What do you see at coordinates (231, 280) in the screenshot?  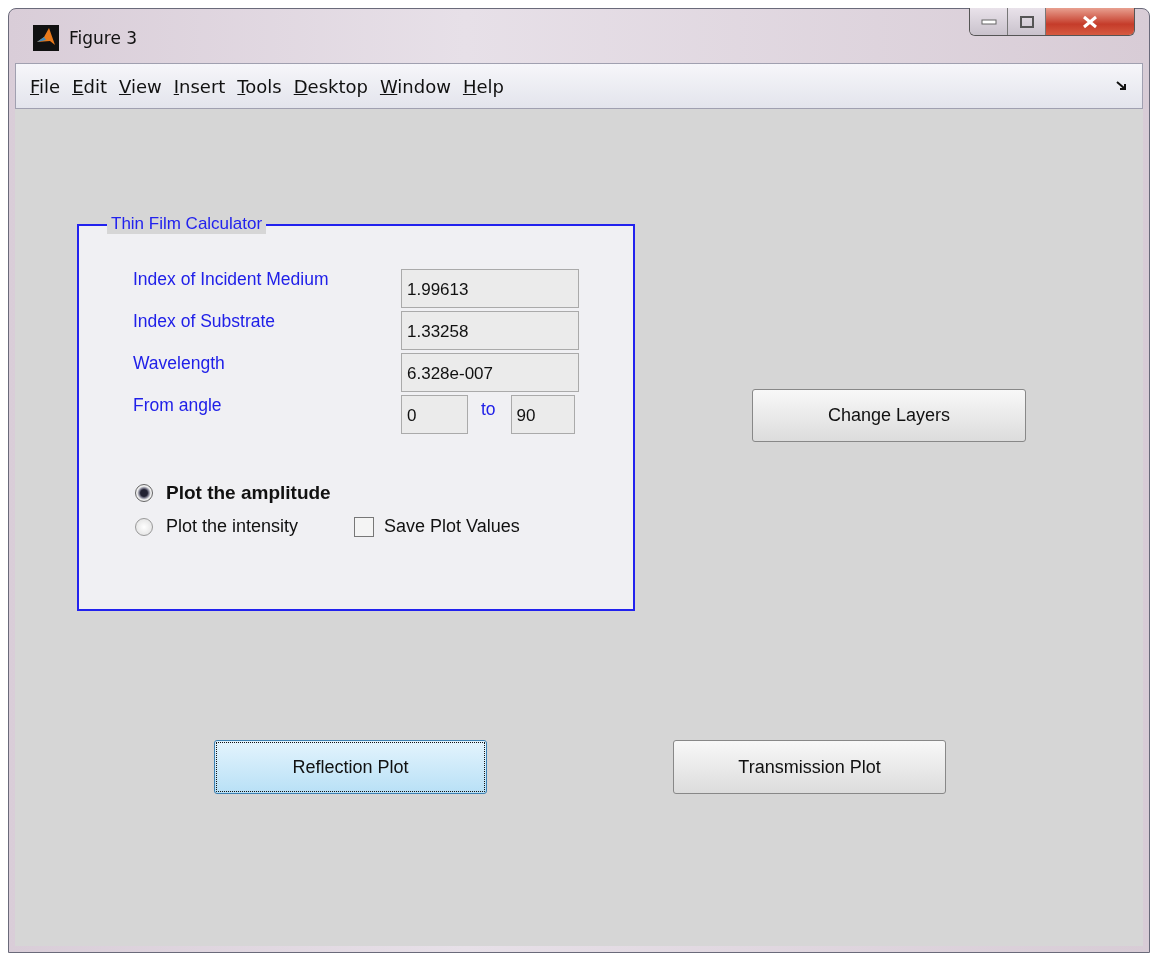 I see `field-label: Index of Incident Medium` at bounding box center [231, 280].